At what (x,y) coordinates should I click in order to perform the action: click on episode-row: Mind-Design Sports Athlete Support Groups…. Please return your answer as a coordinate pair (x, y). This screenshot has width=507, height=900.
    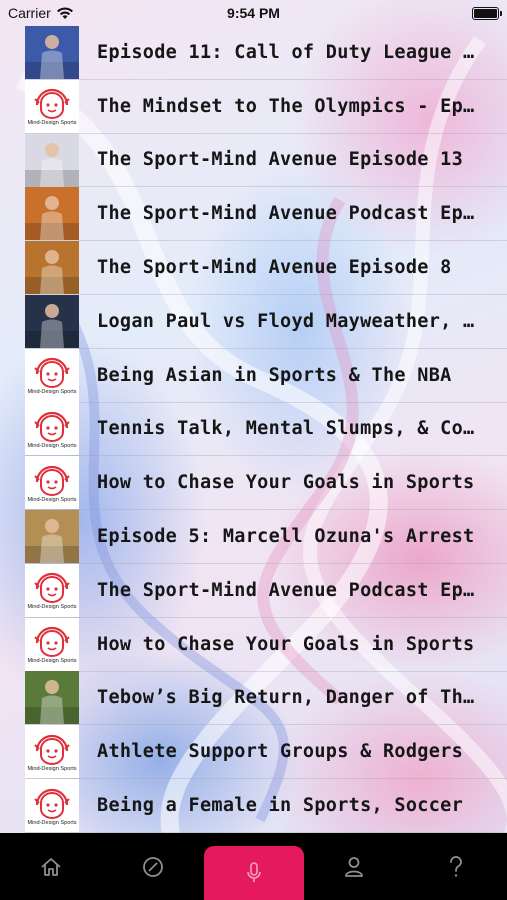
    Looking at the image, I should click on (266, 752).